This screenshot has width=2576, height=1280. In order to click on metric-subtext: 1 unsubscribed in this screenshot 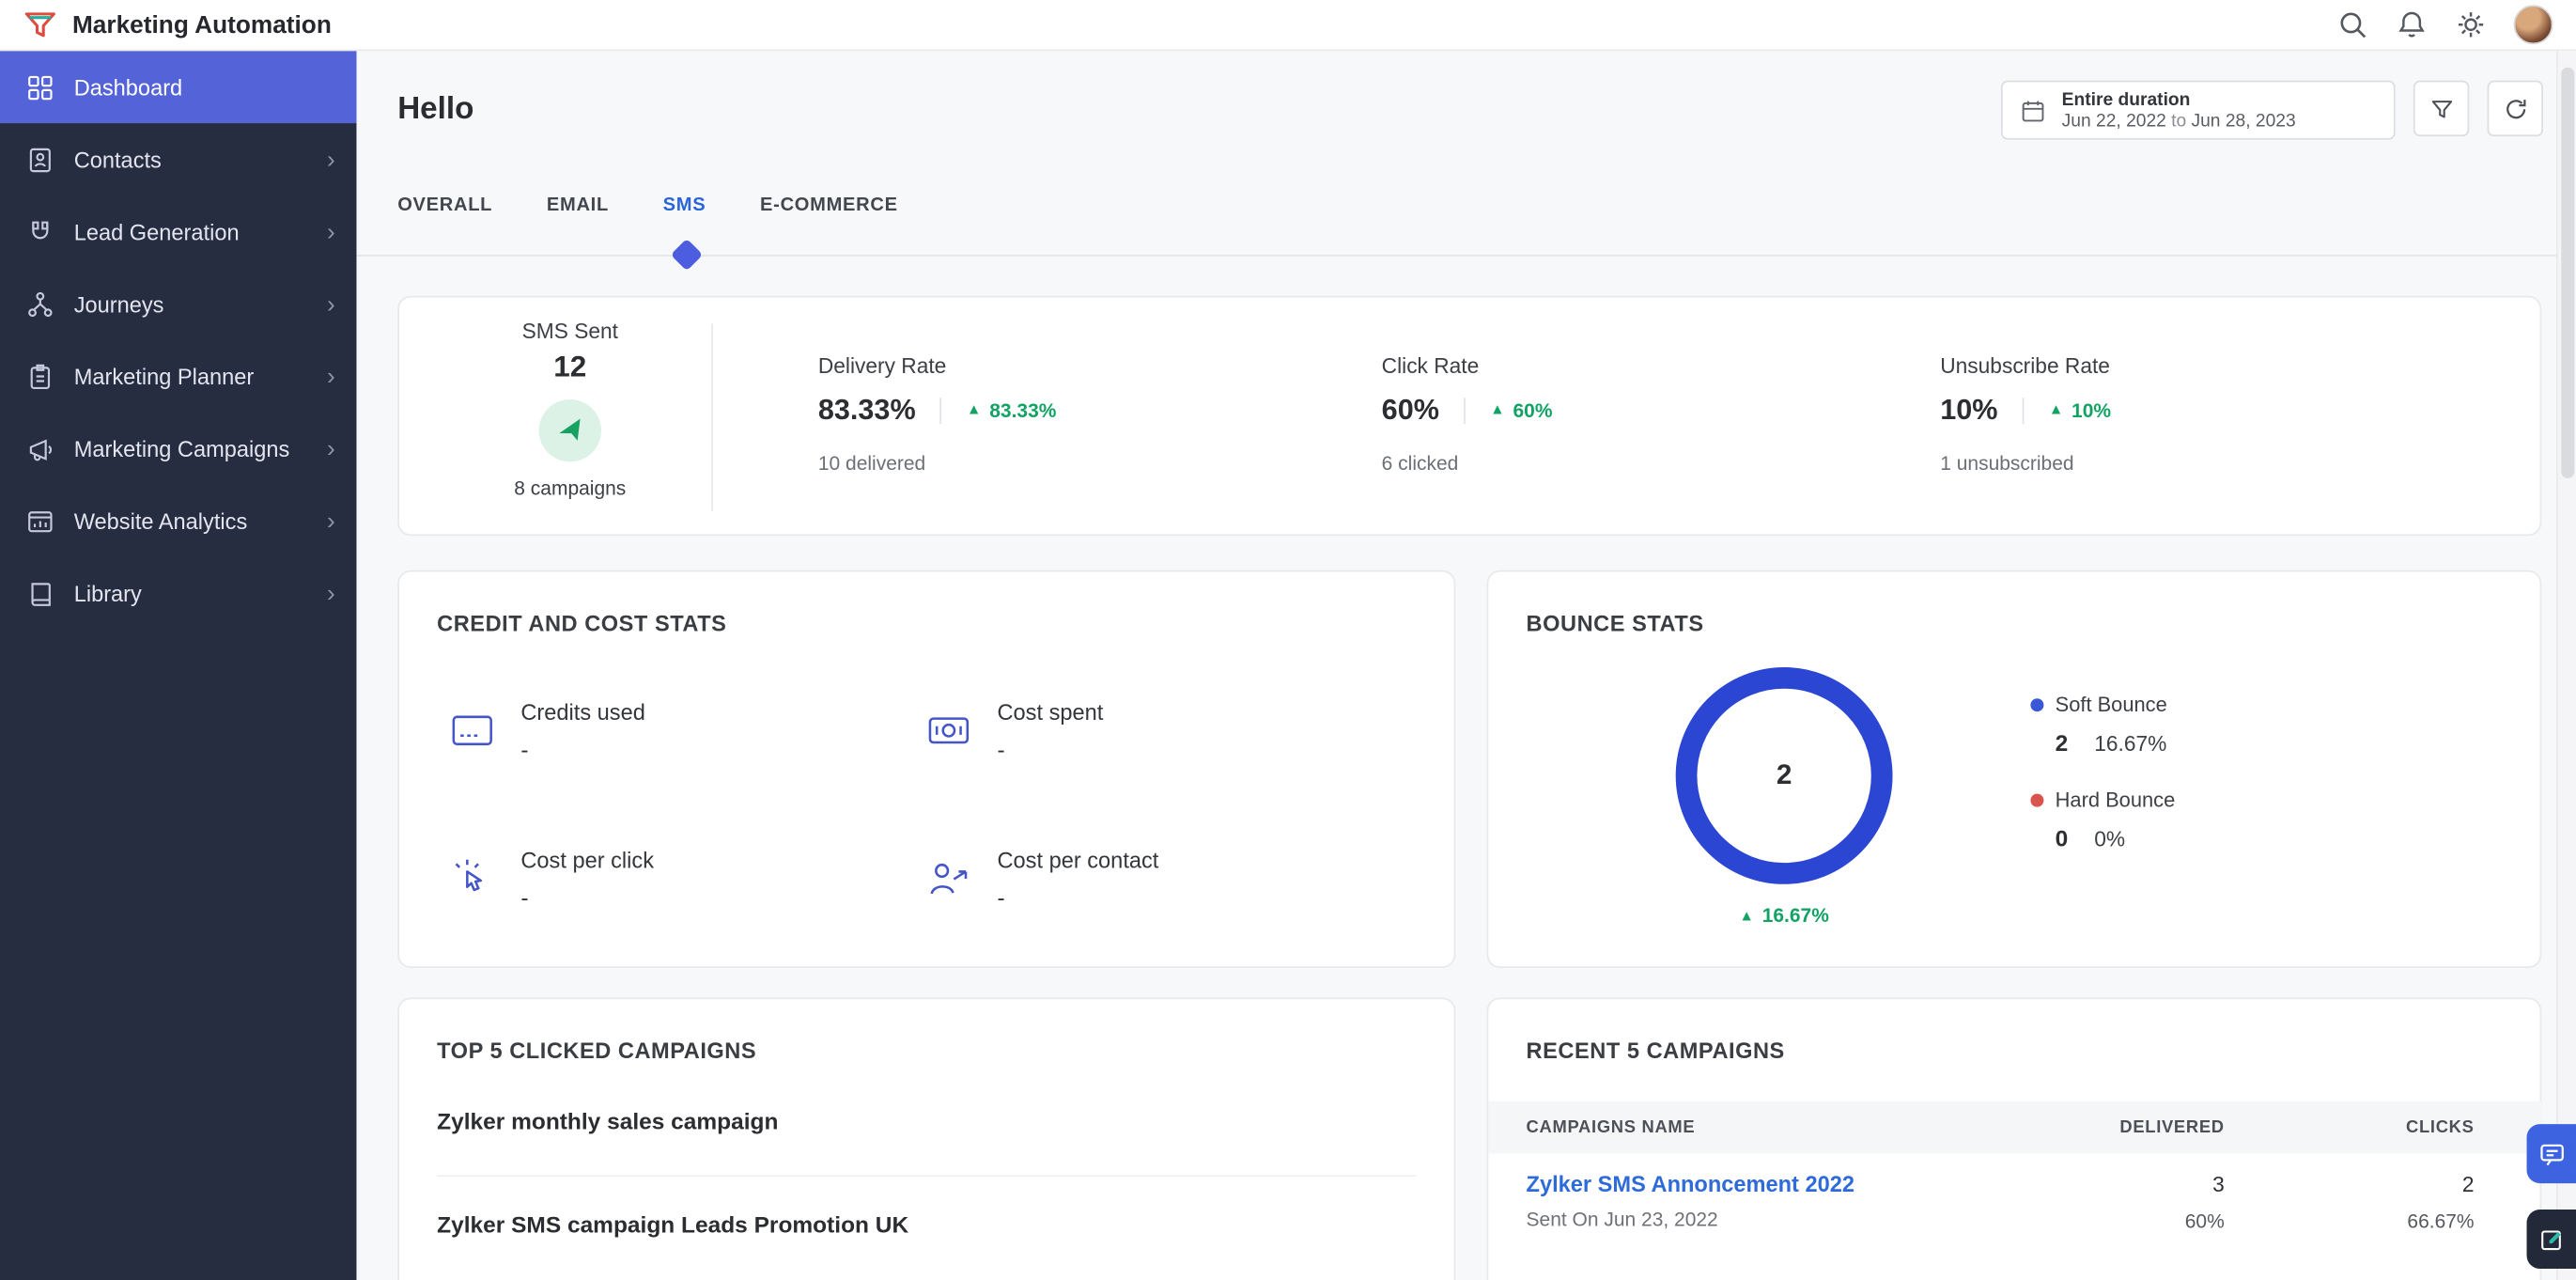, I will do `click(2007, 463)`.